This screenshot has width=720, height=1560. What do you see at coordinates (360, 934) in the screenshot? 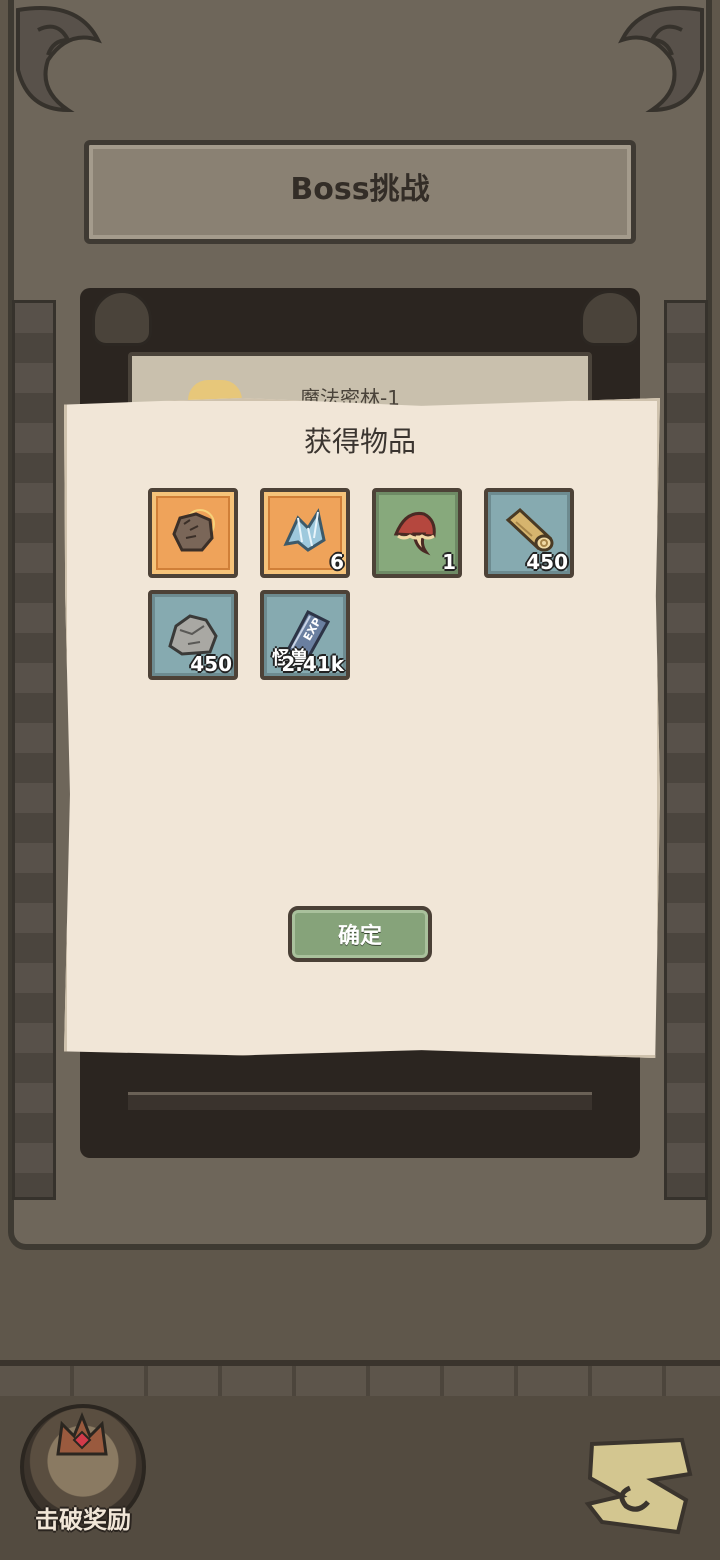
I see `confirm-button: 确定` at bounding box center [360, 934].